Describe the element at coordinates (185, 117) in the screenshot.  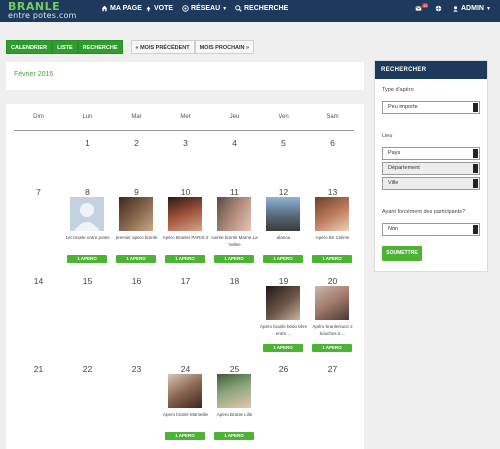
I see `weekday-header: Mer` at that location.